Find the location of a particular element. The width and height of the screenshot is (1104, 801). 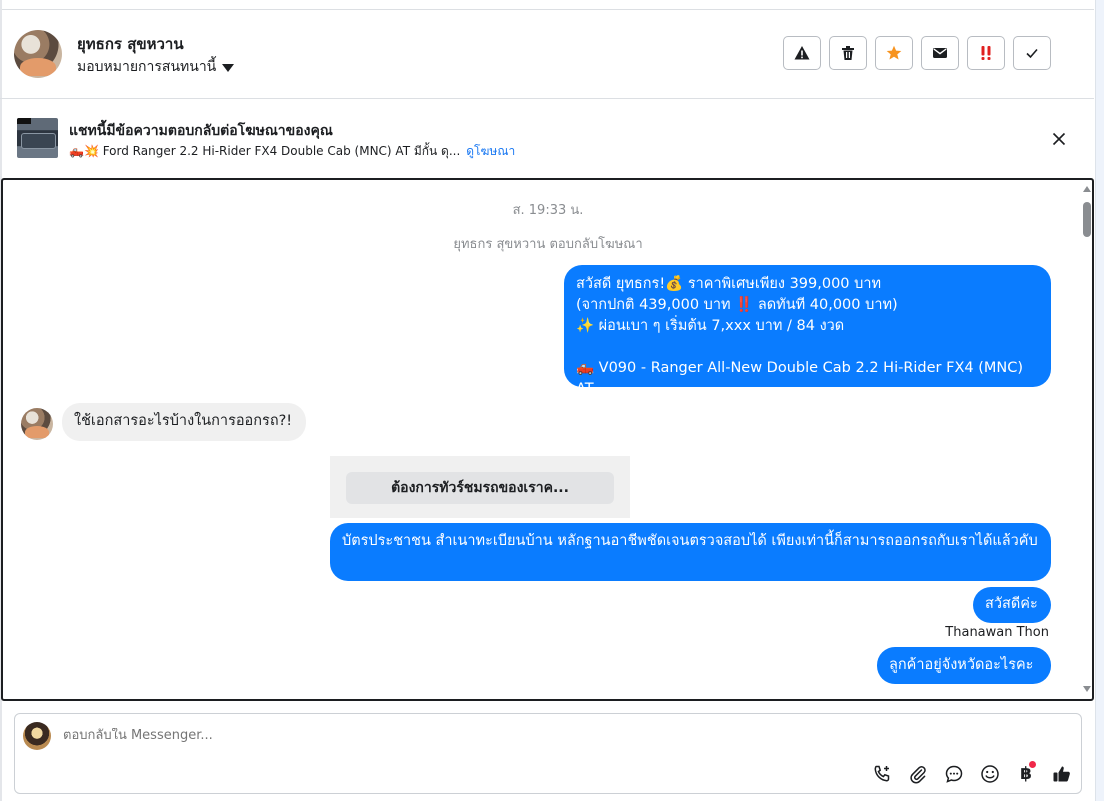

warning-button is located at coordinates (802, 53).